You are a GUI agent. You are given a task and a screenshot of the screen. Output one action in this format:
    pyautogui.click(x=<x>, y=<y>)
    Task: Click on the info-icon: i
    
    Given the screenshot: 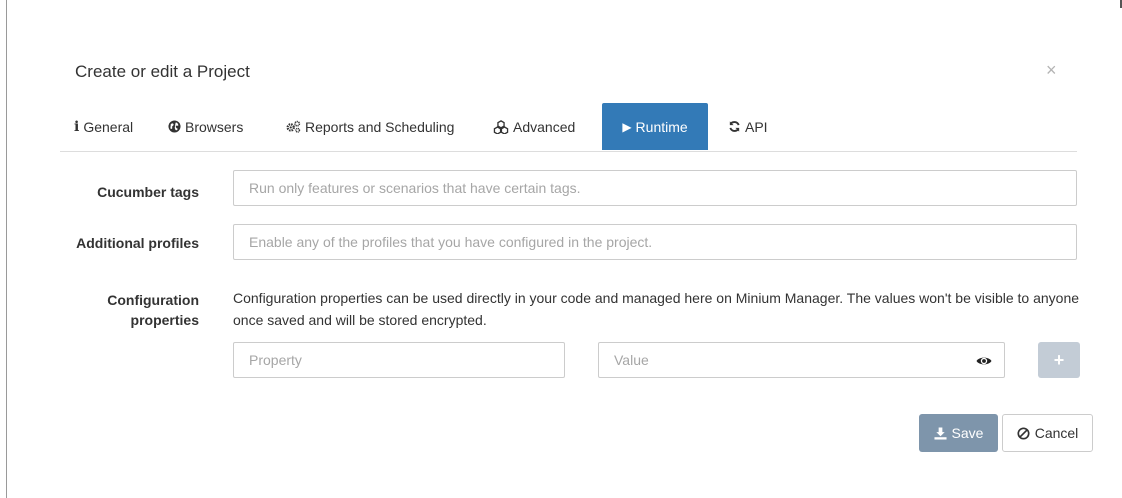 What is the action you would take?
    pyautogui.click(x=77, y=126)
    